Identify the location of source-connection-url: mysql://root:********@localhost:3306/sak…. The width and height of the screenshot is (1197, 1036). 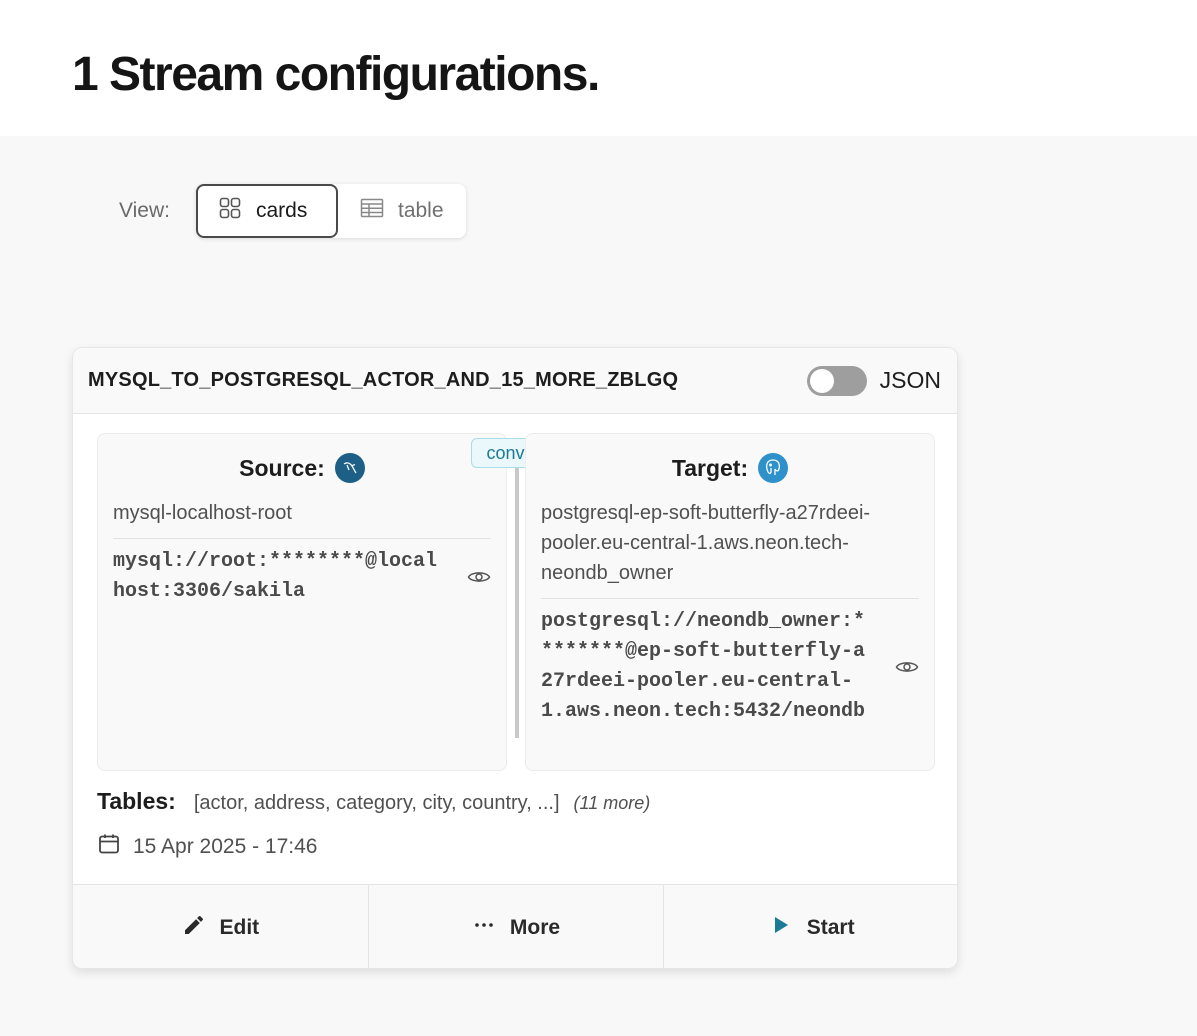
(275, 576).